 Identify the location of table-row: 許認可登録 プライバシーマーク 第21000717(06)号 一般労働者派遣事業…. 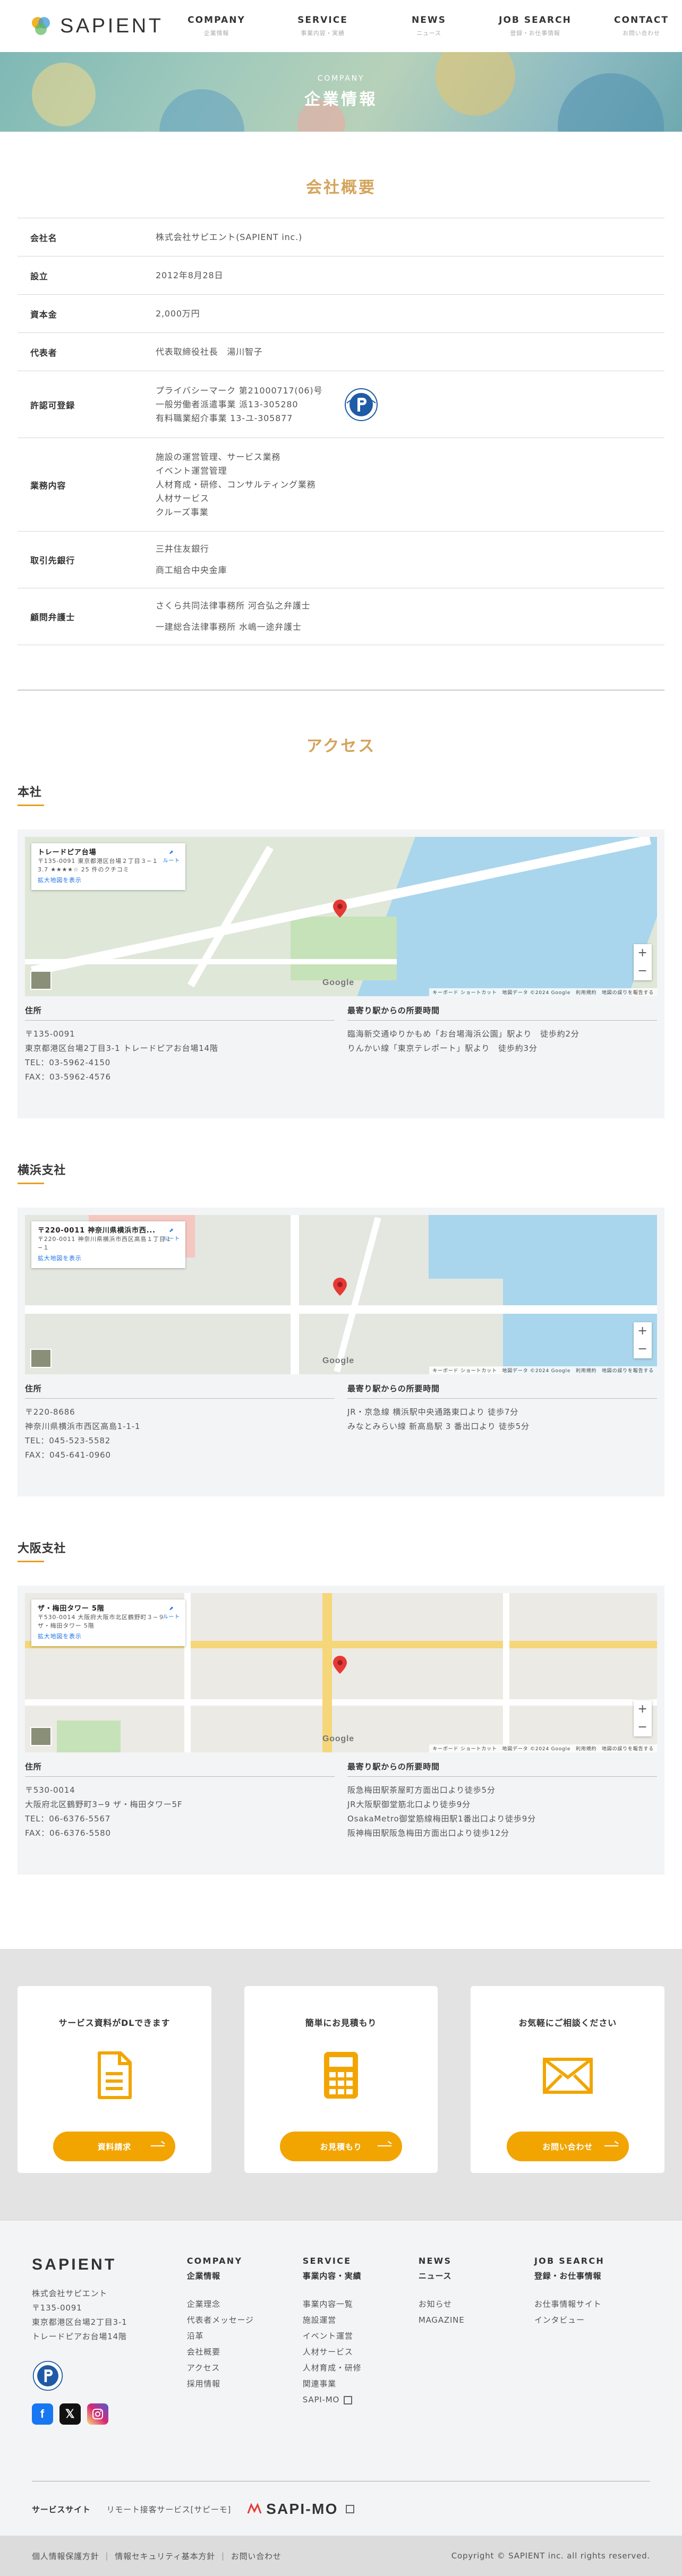
(341, 405).